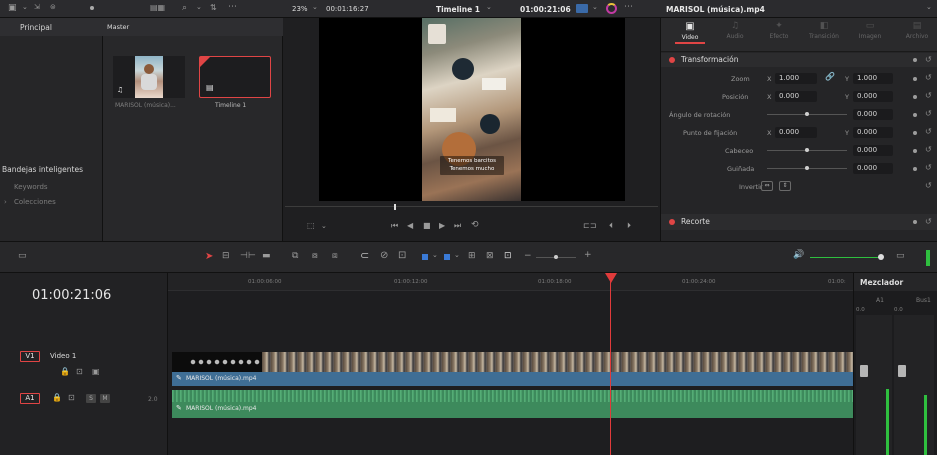 The image size is (937, 455). I want to click on viewer-scrubber, so click(471, 206).